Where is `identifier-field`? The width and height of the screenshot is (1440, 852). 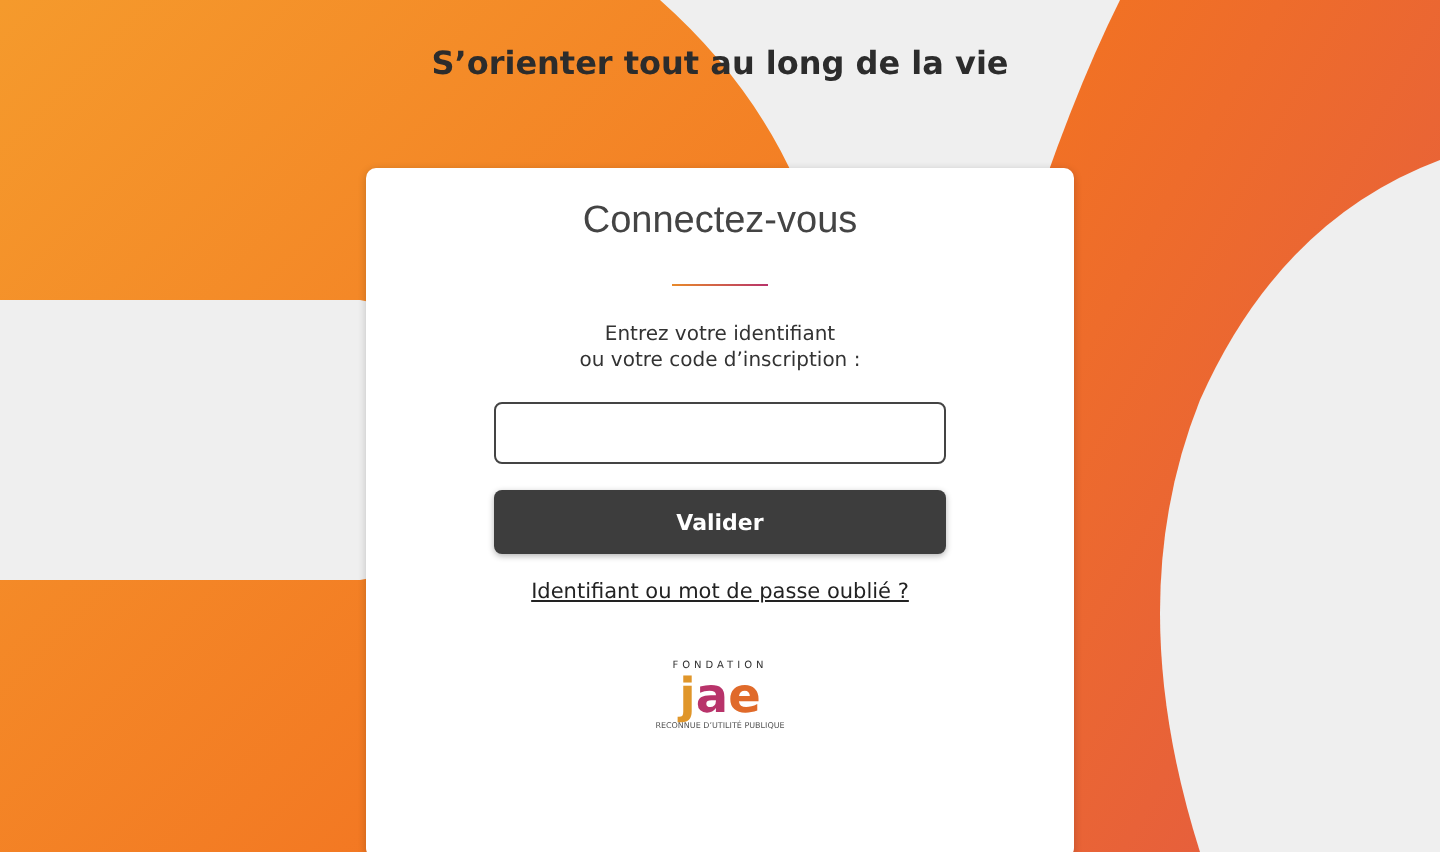 identifier-field is located at coordinates (720, 433).